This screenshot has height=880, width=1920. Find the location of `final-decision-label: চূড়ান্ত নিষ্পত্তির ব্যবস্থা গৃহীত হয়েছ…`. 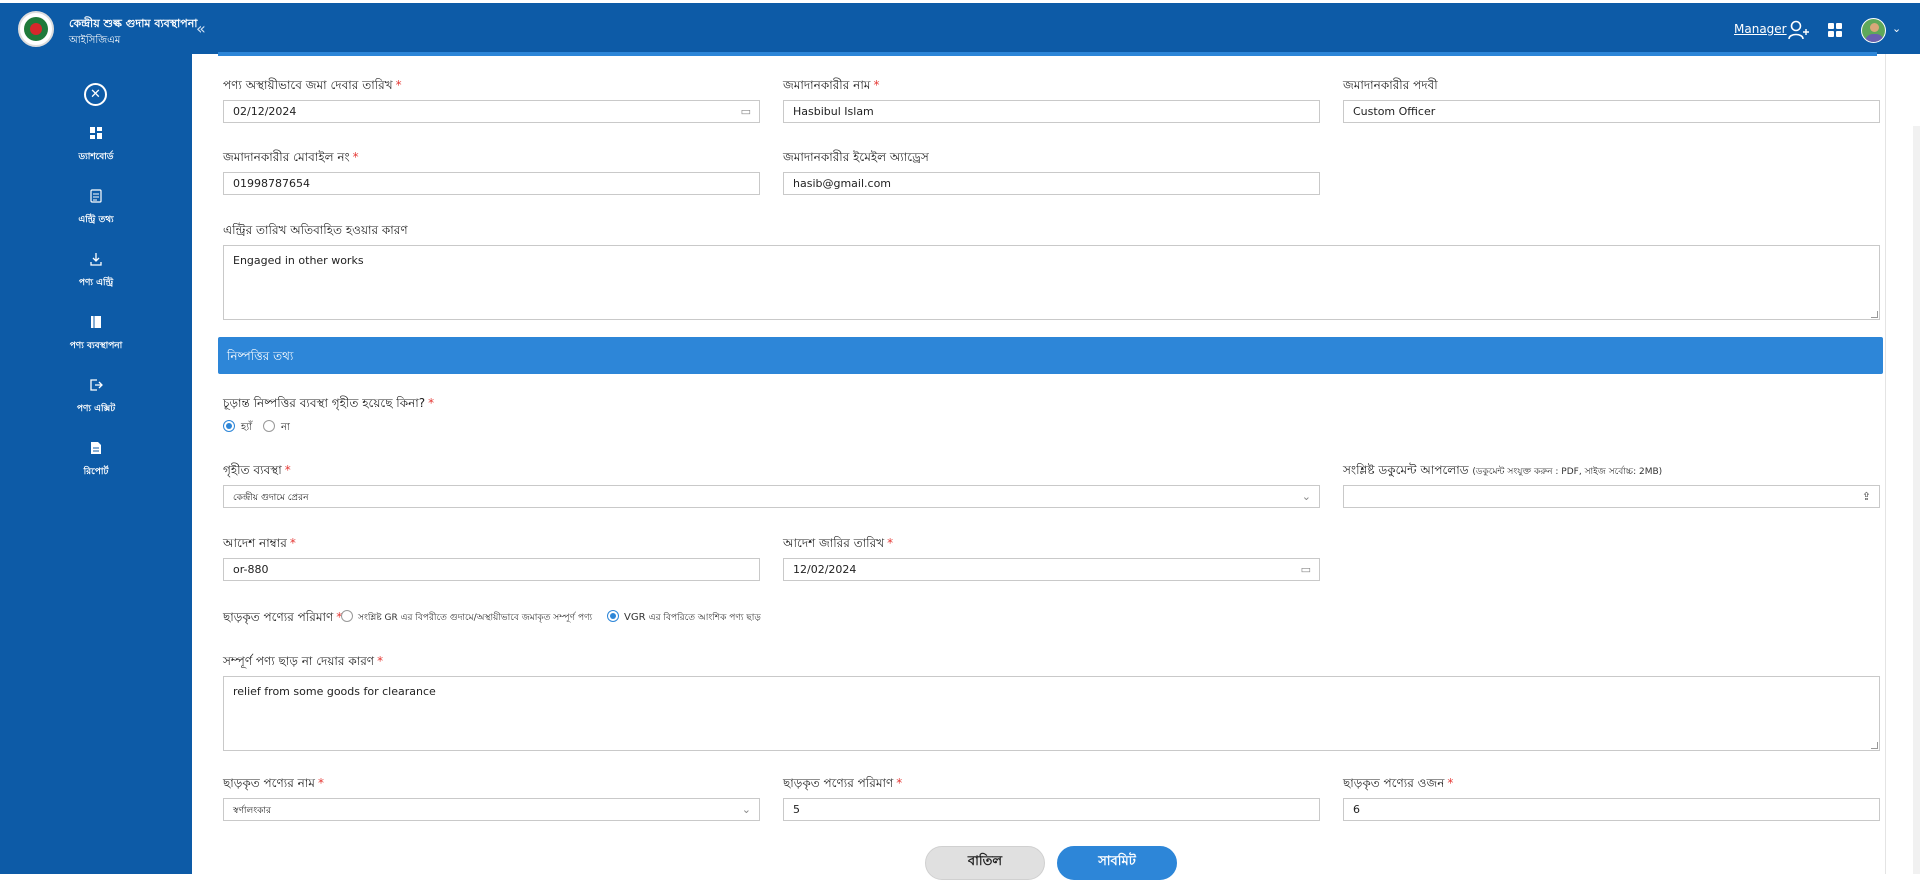

final-decision-label: চূড়ান্ত নিষ্পত্তির ব্যবস্থা গৃহীত হয়েছ… is located at coordinates (329, 403).